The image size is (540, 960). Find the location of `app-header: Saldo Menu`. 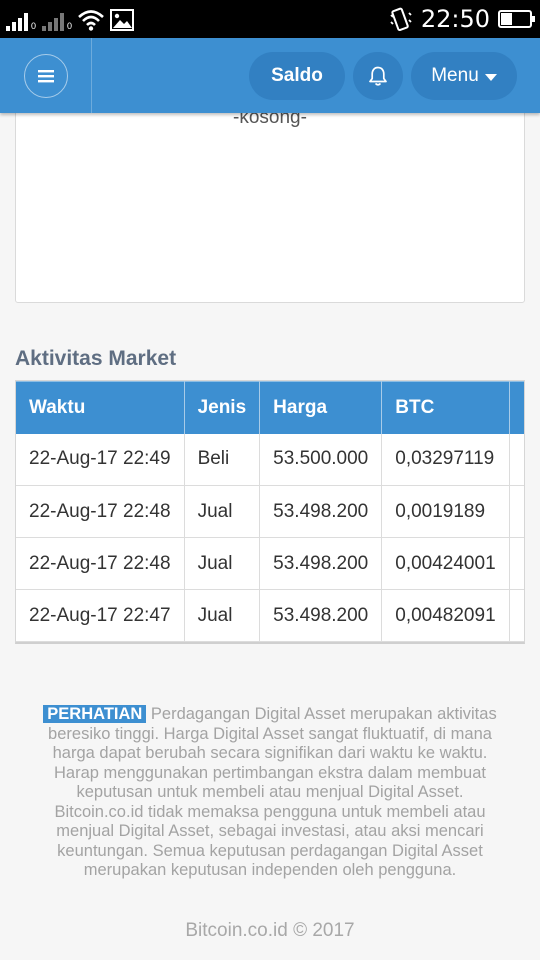

app-header: Saldo Menu is located at coordinates (270, 75).